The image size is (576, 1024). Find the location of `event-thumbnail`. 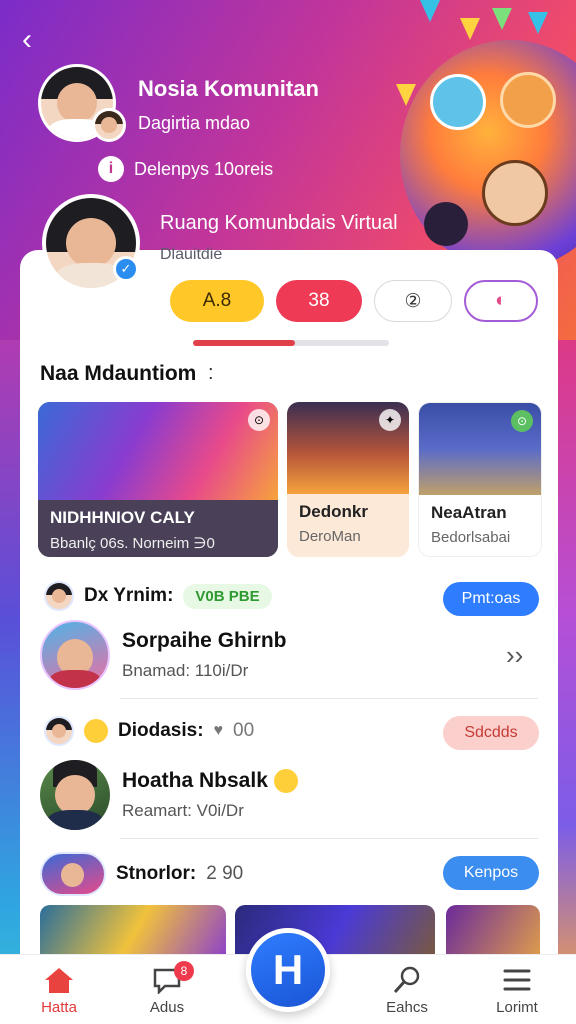

event-thumbnail is located at coordinates (158, 451).